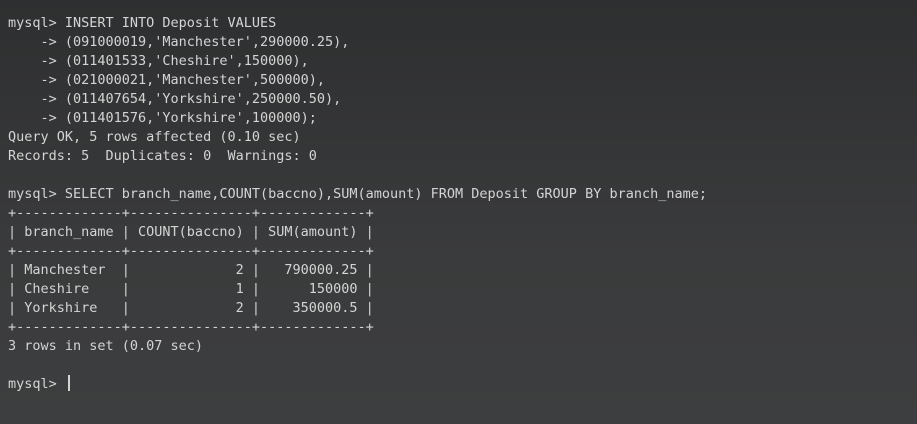 The image size is (917, 424). Describe the element at coordinates (191, 270) in the screenshot. I see `table-row-manchester: | Manchester | 2 | 790000.25 |` at that location.